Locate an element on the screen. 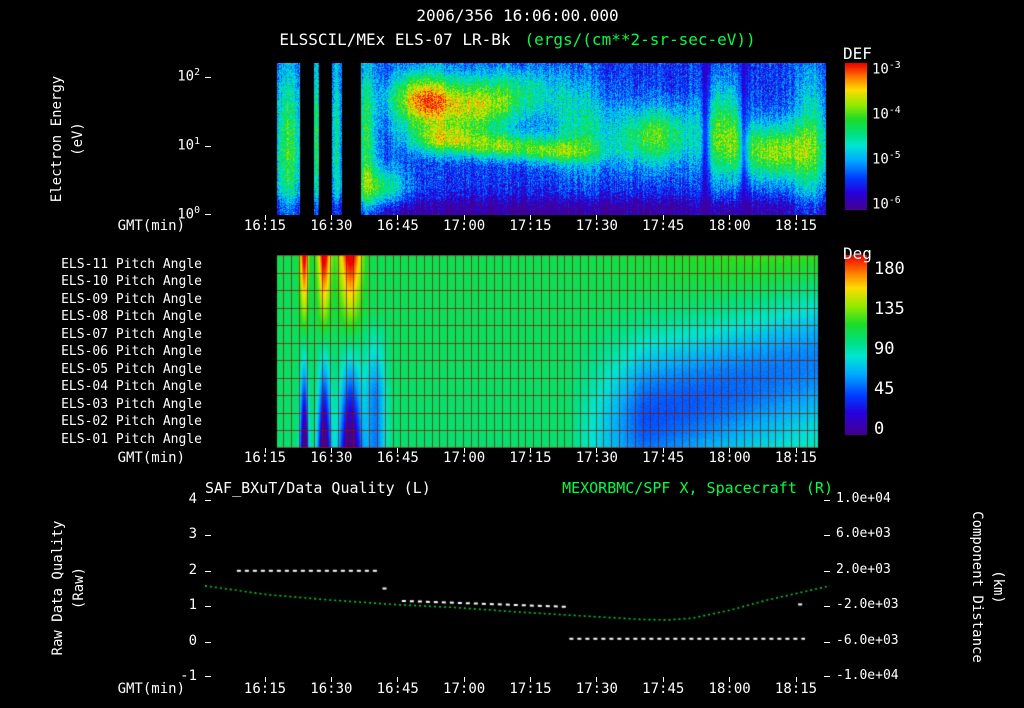  deg-tick-label: 0 is located at coordinates (879, 428).